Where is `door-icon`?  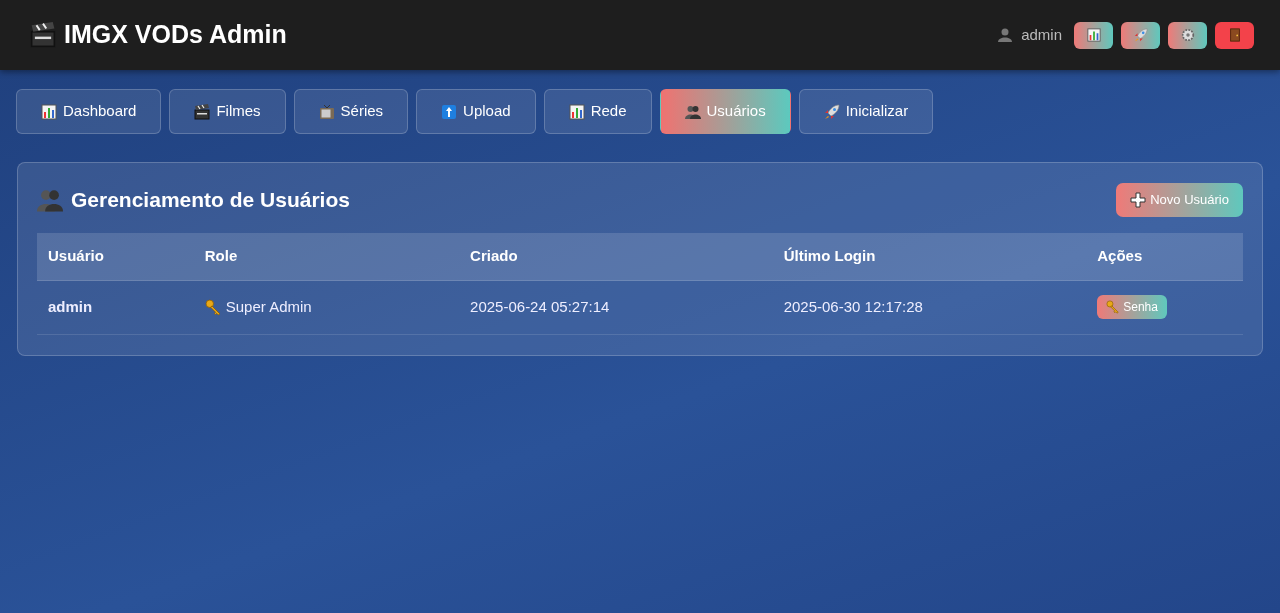
door-icon is located at coordinates (1234, 35).